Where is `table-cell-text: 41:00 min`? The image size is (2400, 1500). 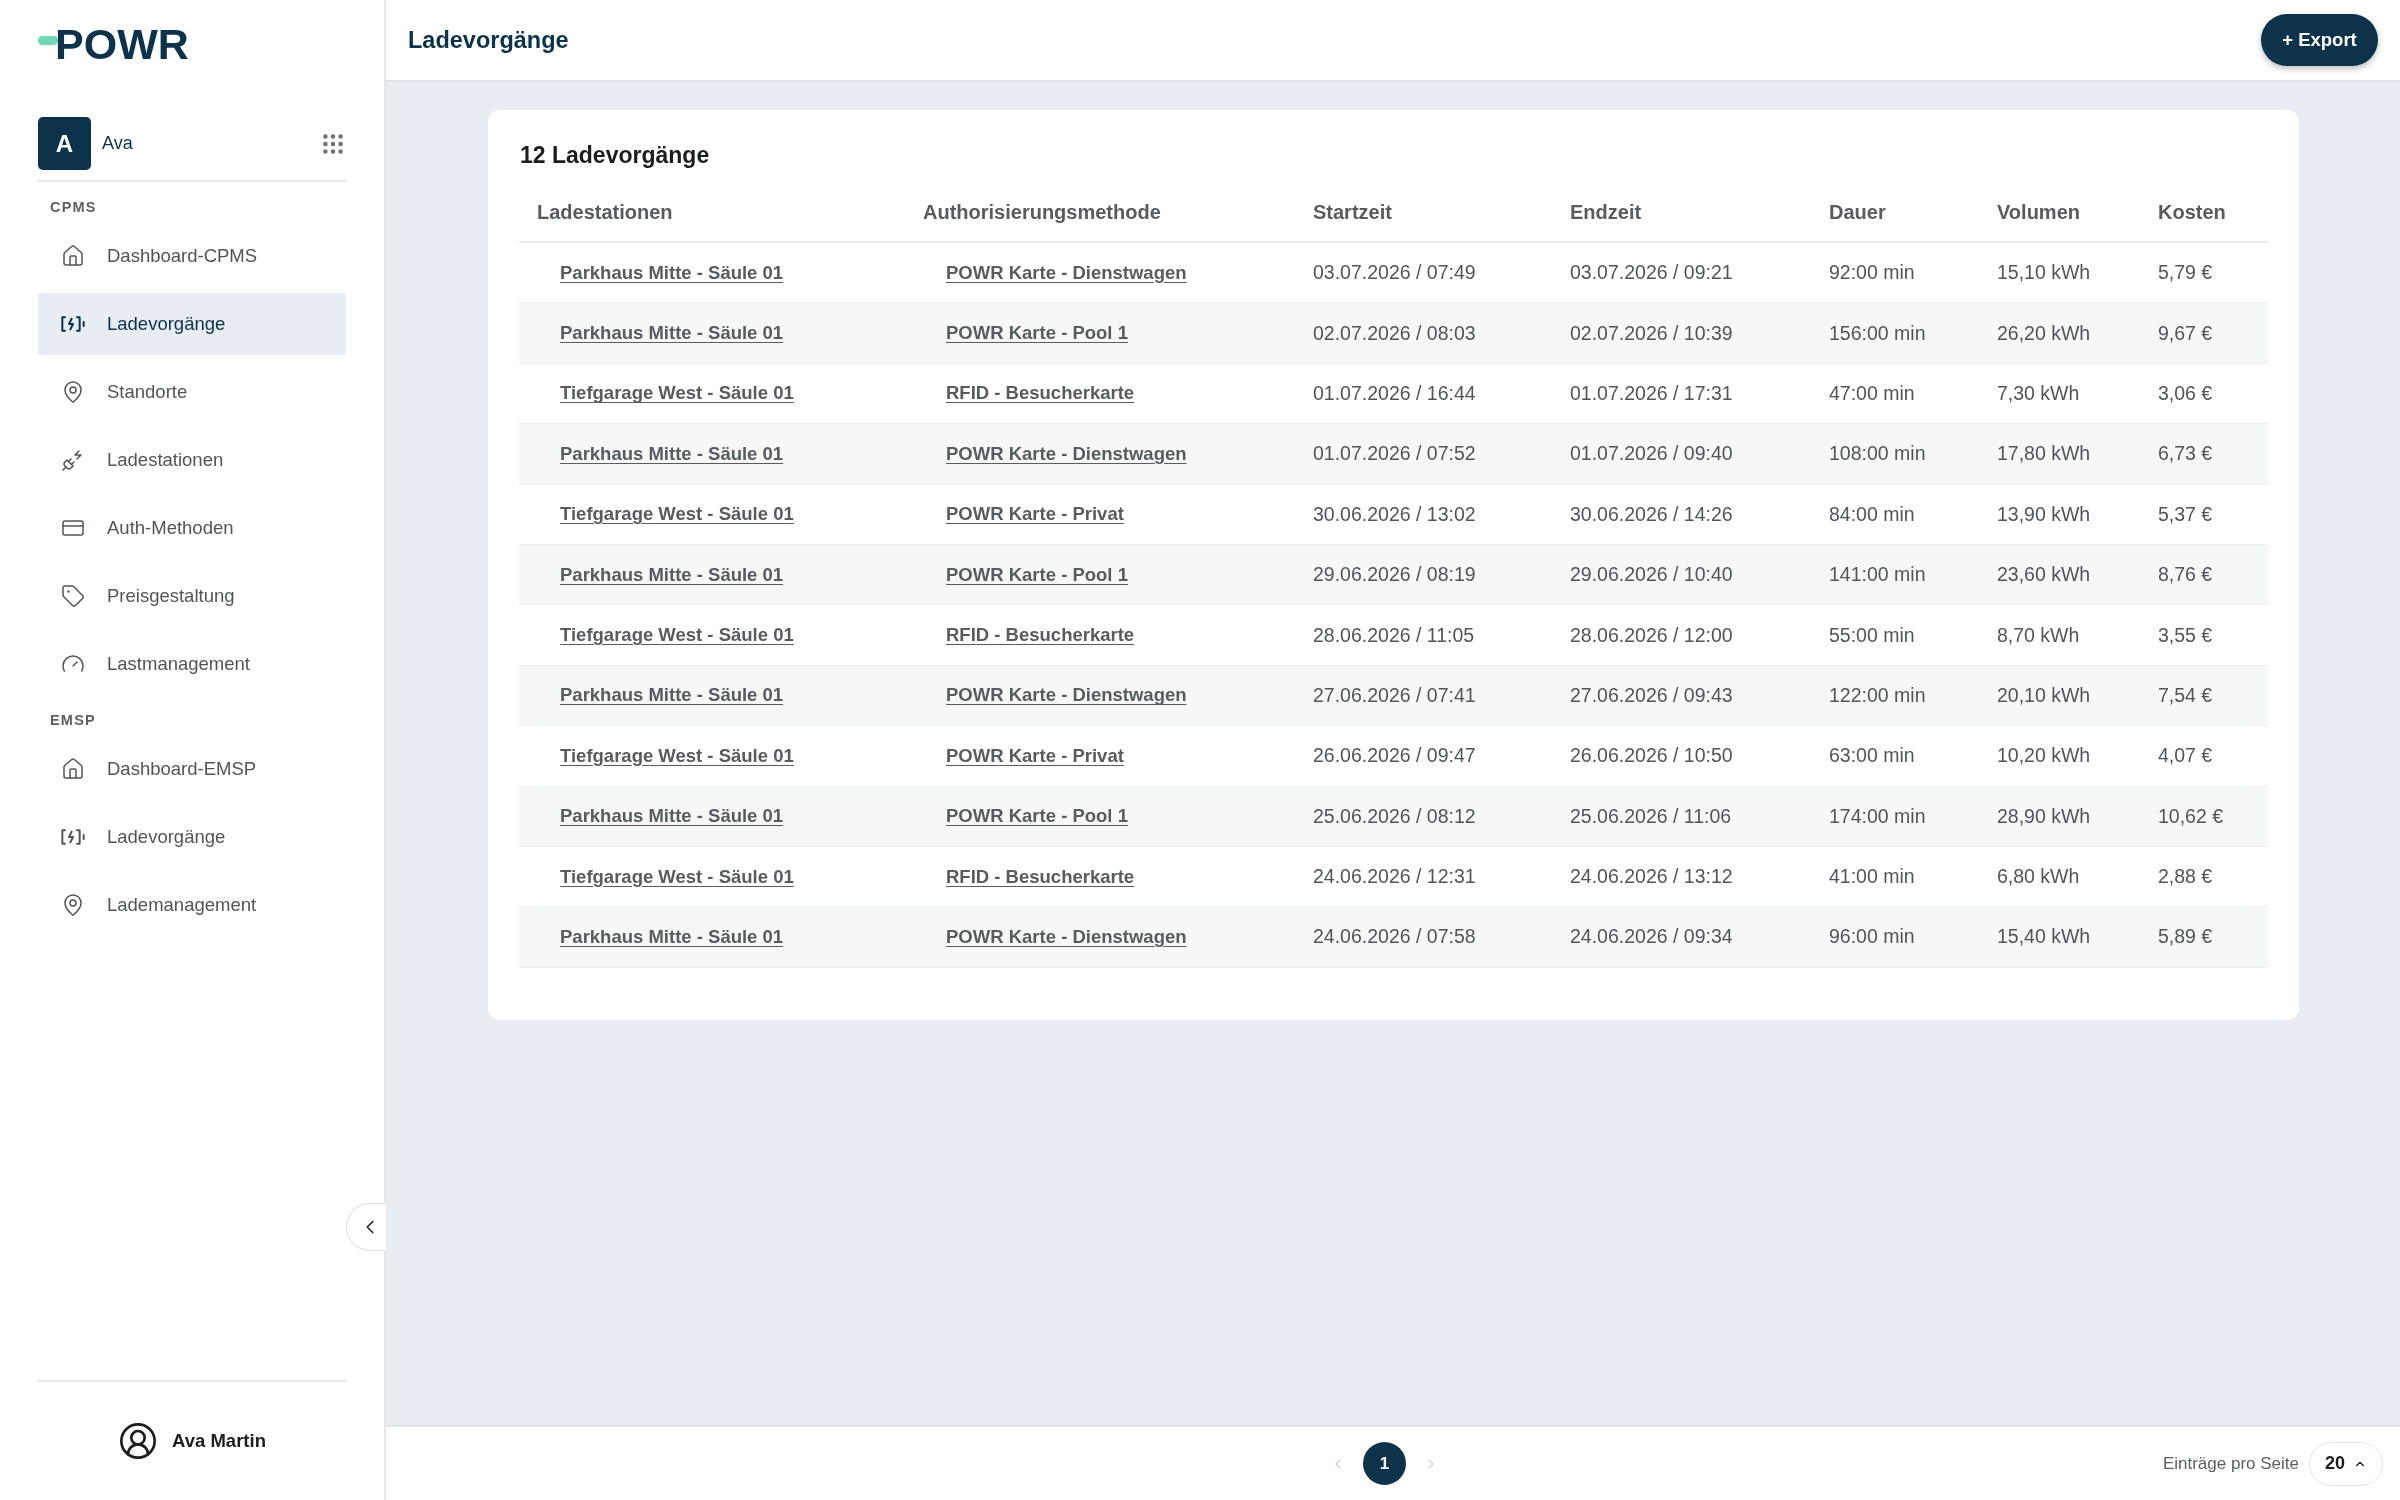 table-cell-text: 41:00 min is located at coordinates (1872, 877).